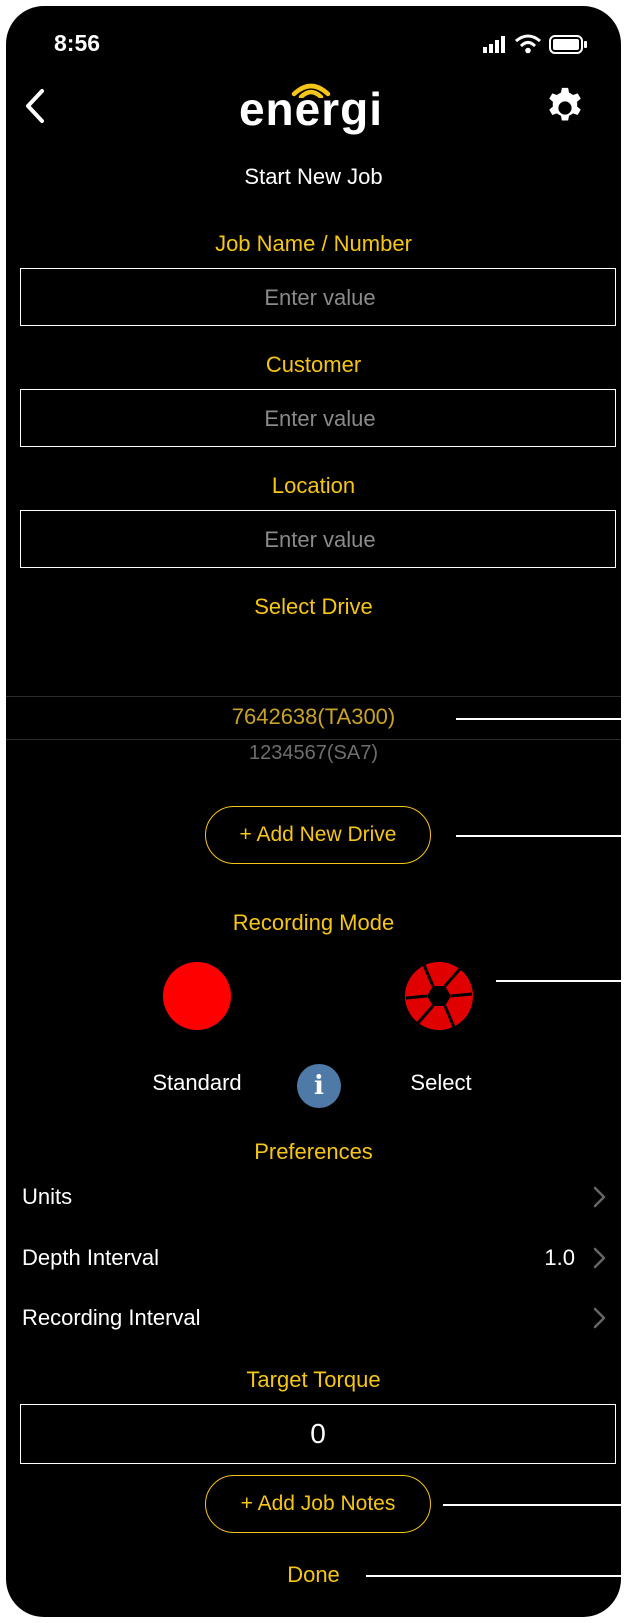  I want to click on status-time: 8:56, so click(77, 43).